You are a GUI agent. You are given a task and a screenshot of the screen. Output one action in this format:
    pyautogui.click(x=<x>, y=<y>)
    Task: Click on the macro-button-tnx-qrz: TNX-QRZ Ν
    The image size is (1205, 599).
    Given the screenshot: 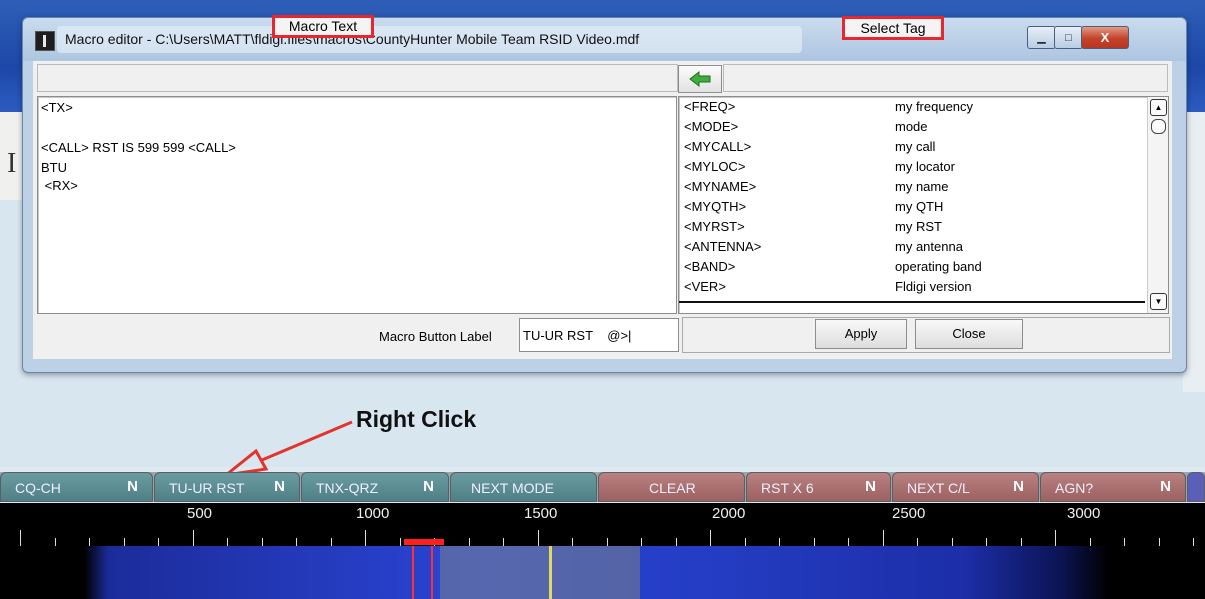 What is the action you would take?
    pyautogui.click(x=375, y=487)
    